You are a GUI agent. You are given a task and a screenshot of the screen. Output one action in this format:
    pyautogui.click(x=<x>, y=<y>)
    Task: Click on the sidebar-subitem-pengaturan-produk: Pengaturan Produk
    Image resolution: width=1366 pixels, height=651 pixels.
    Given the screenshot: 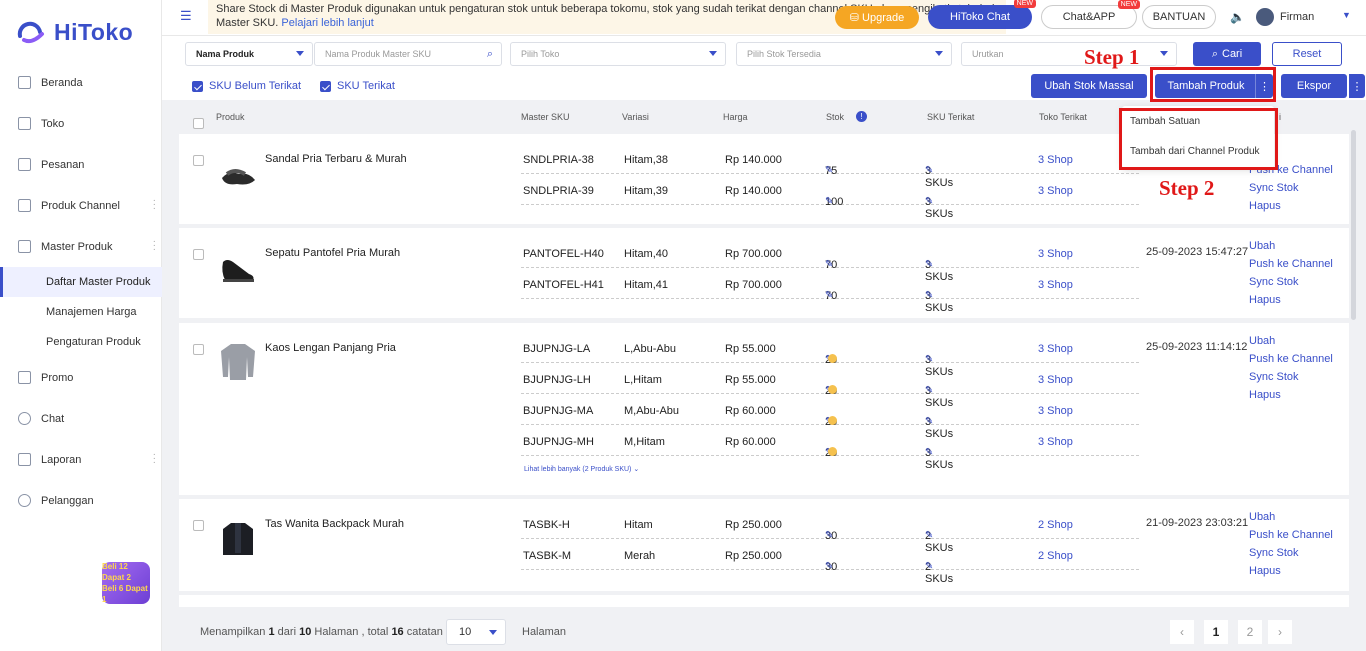 What is the action you would take?
    pyautogui.click(x=81, y=342)
    